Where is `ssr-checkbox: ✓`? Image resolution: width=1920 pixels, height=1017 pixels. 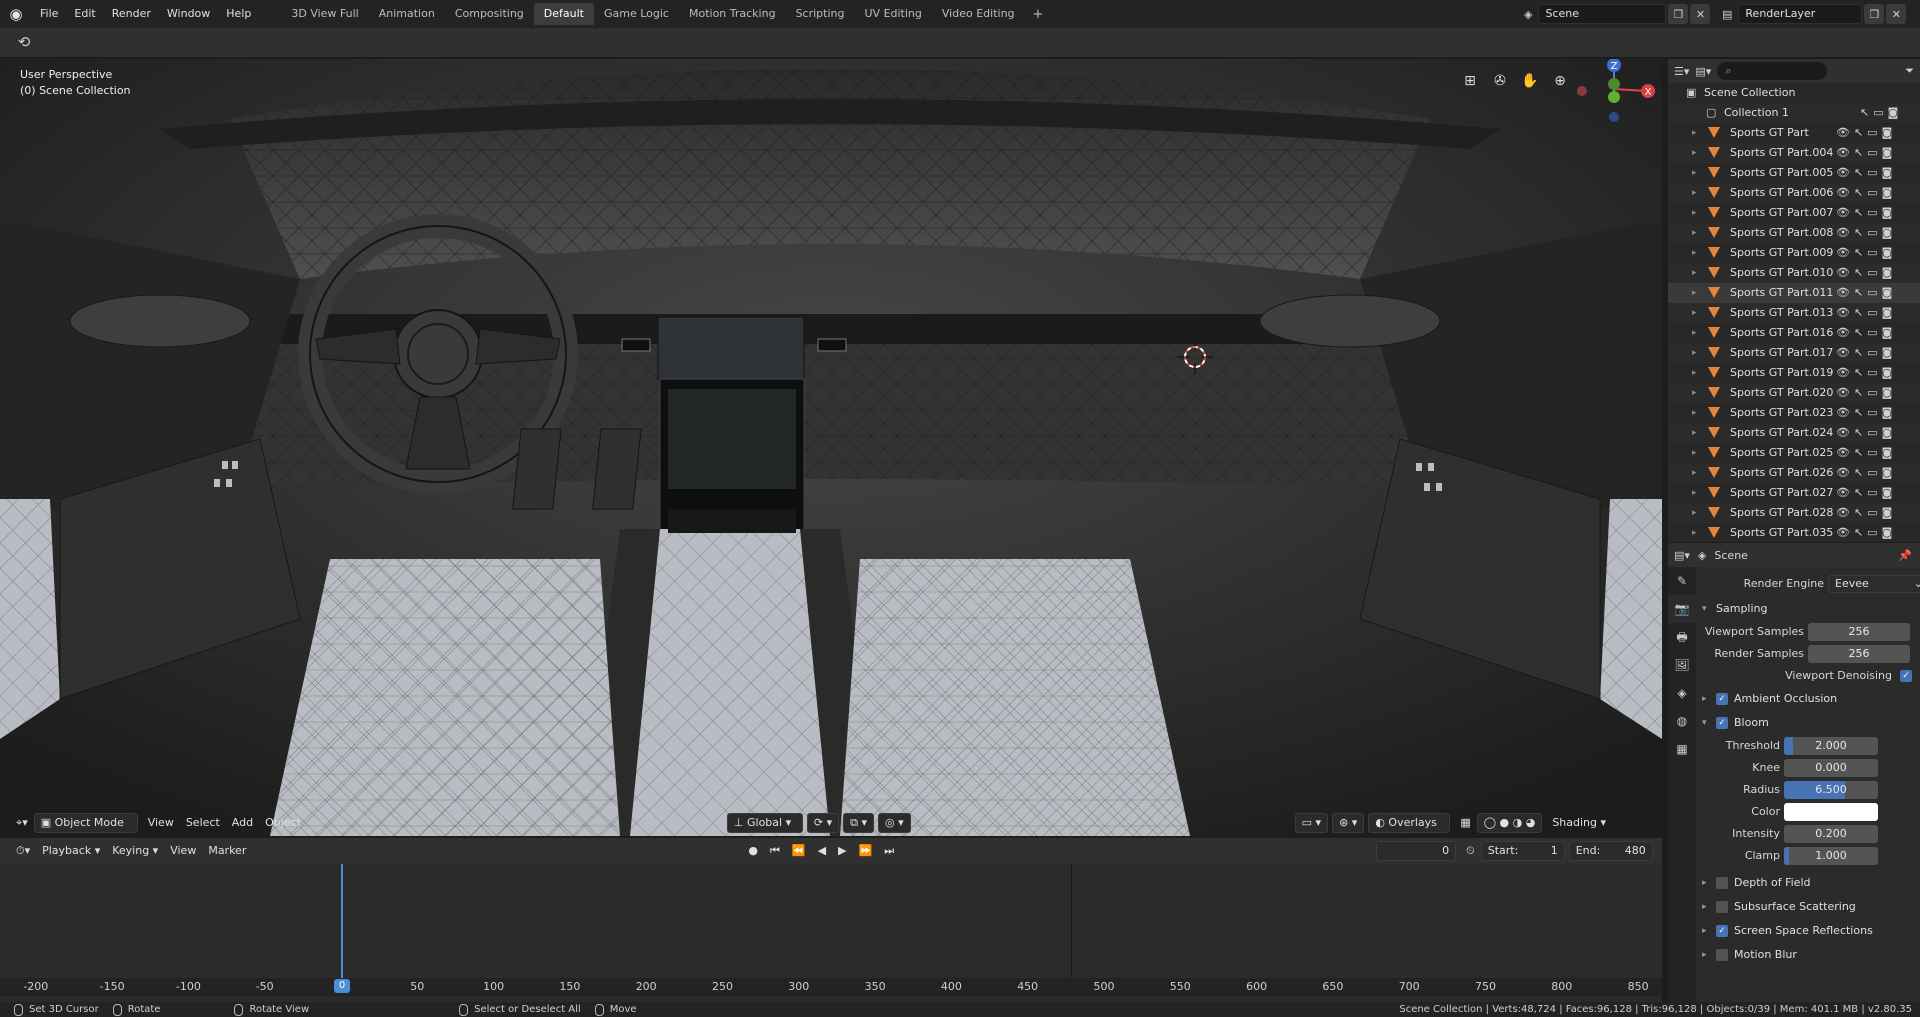
ssr-checkbox: ✓ is located at coordinates (1722, 931).